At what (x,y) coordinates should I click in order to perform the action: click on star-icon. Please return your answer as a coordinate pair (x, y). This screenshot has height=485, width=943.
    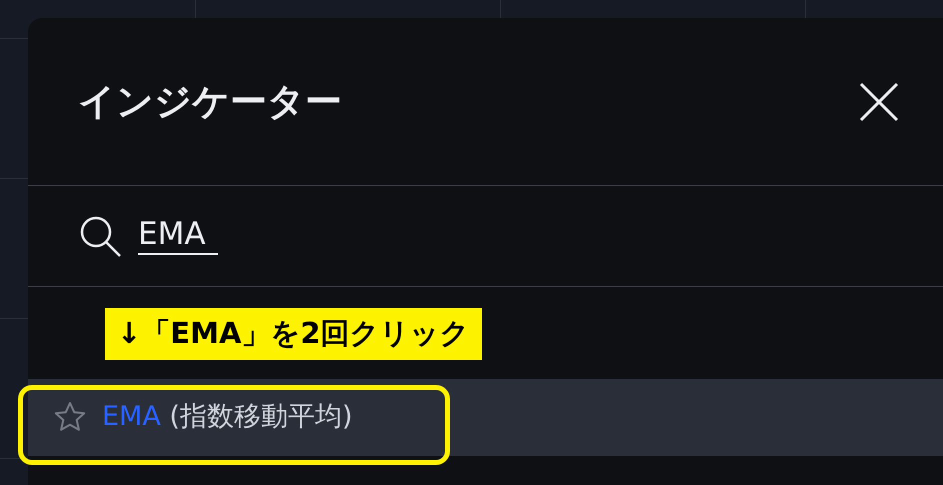
    Looking at the image, I should click on (70, 417).